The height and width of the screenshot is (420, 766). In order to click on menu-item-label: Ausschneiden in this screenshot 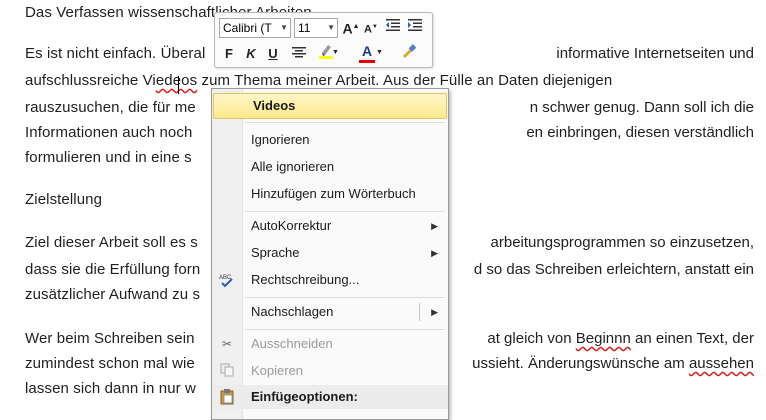, I will do `click(292, 343)`.